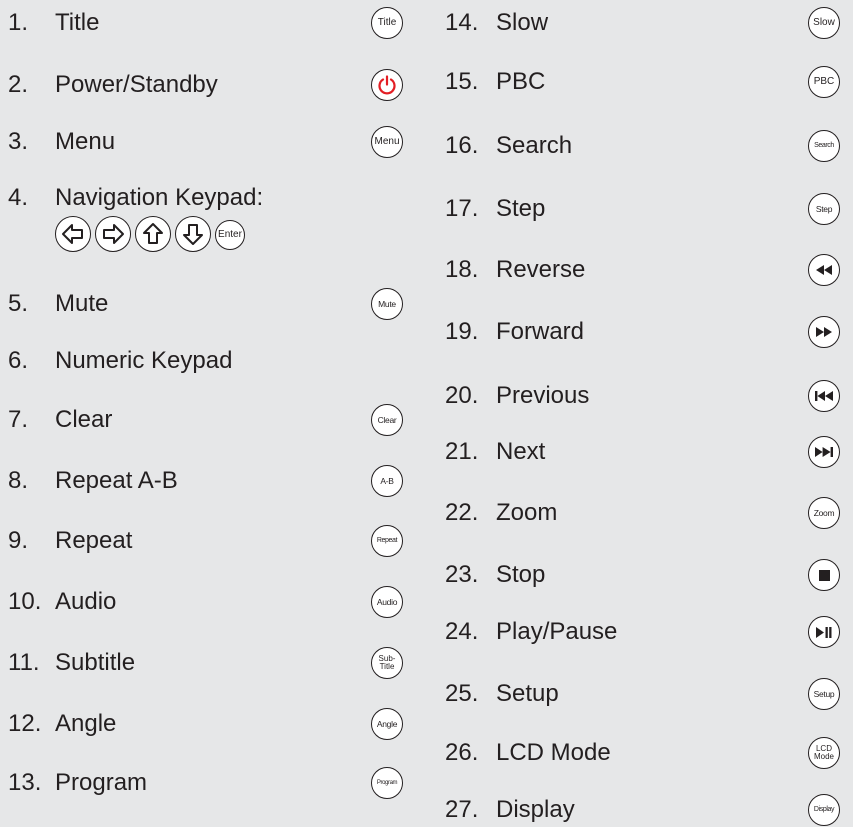  I want to click on program-button: Program, so click(387, 783).